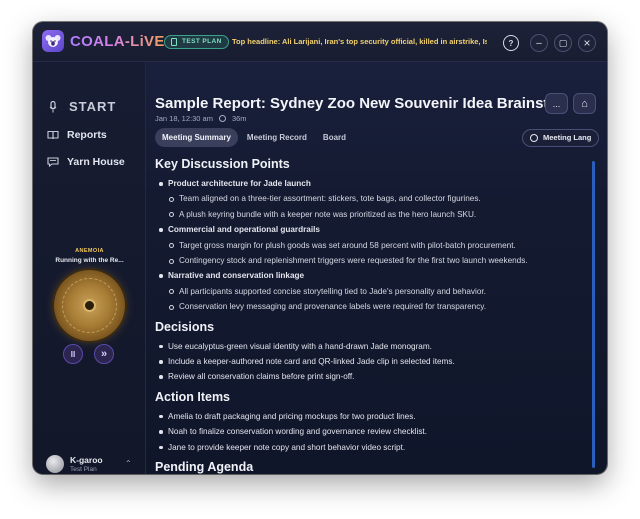  I want to click on now-playing-artist: ANEMOIA, so click(89, 251).